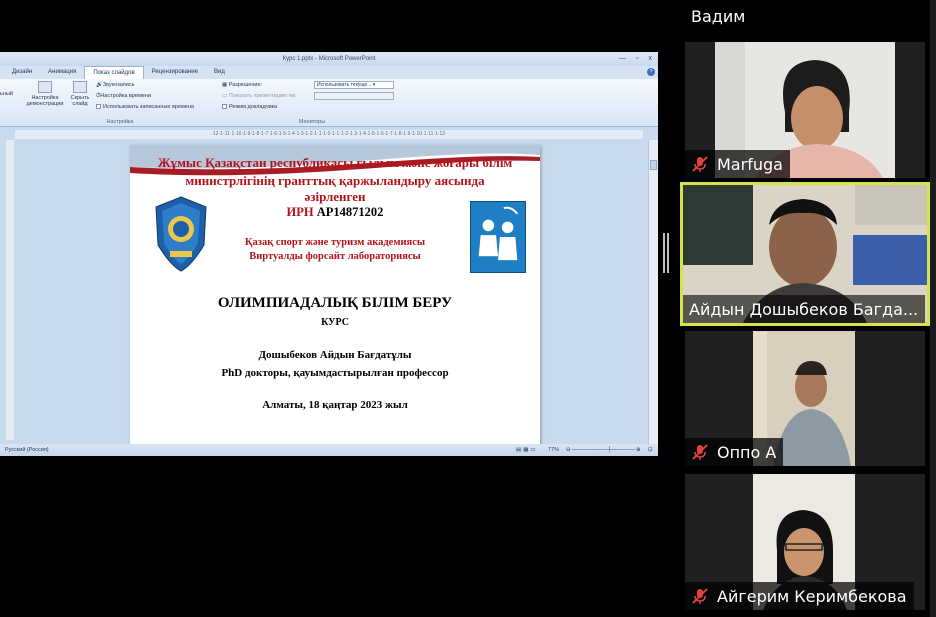  What do you see at coordinates (805, 398) in the screenshot?
I see `participant-tile: Оппо А` at bounding box center [805, 398].